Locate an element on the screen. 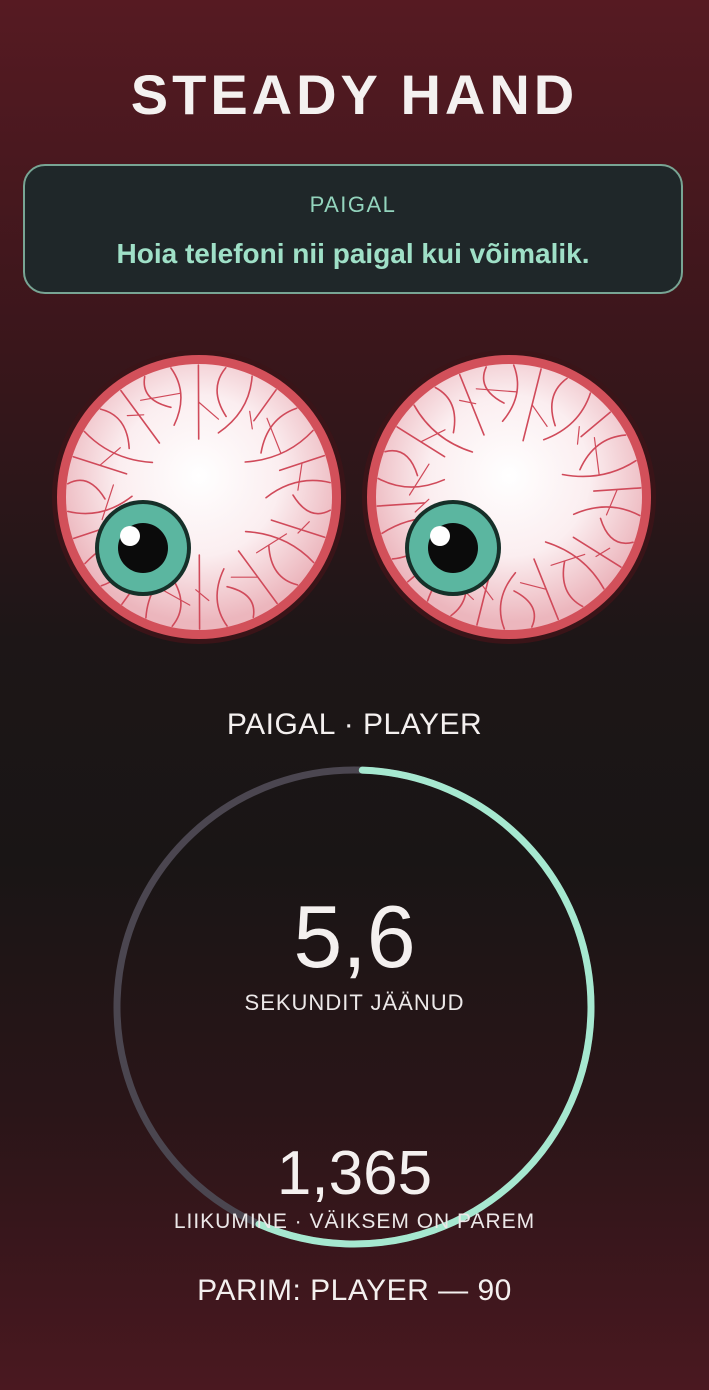  mode-label: PAIGAL is located at coordinates (353, 204).